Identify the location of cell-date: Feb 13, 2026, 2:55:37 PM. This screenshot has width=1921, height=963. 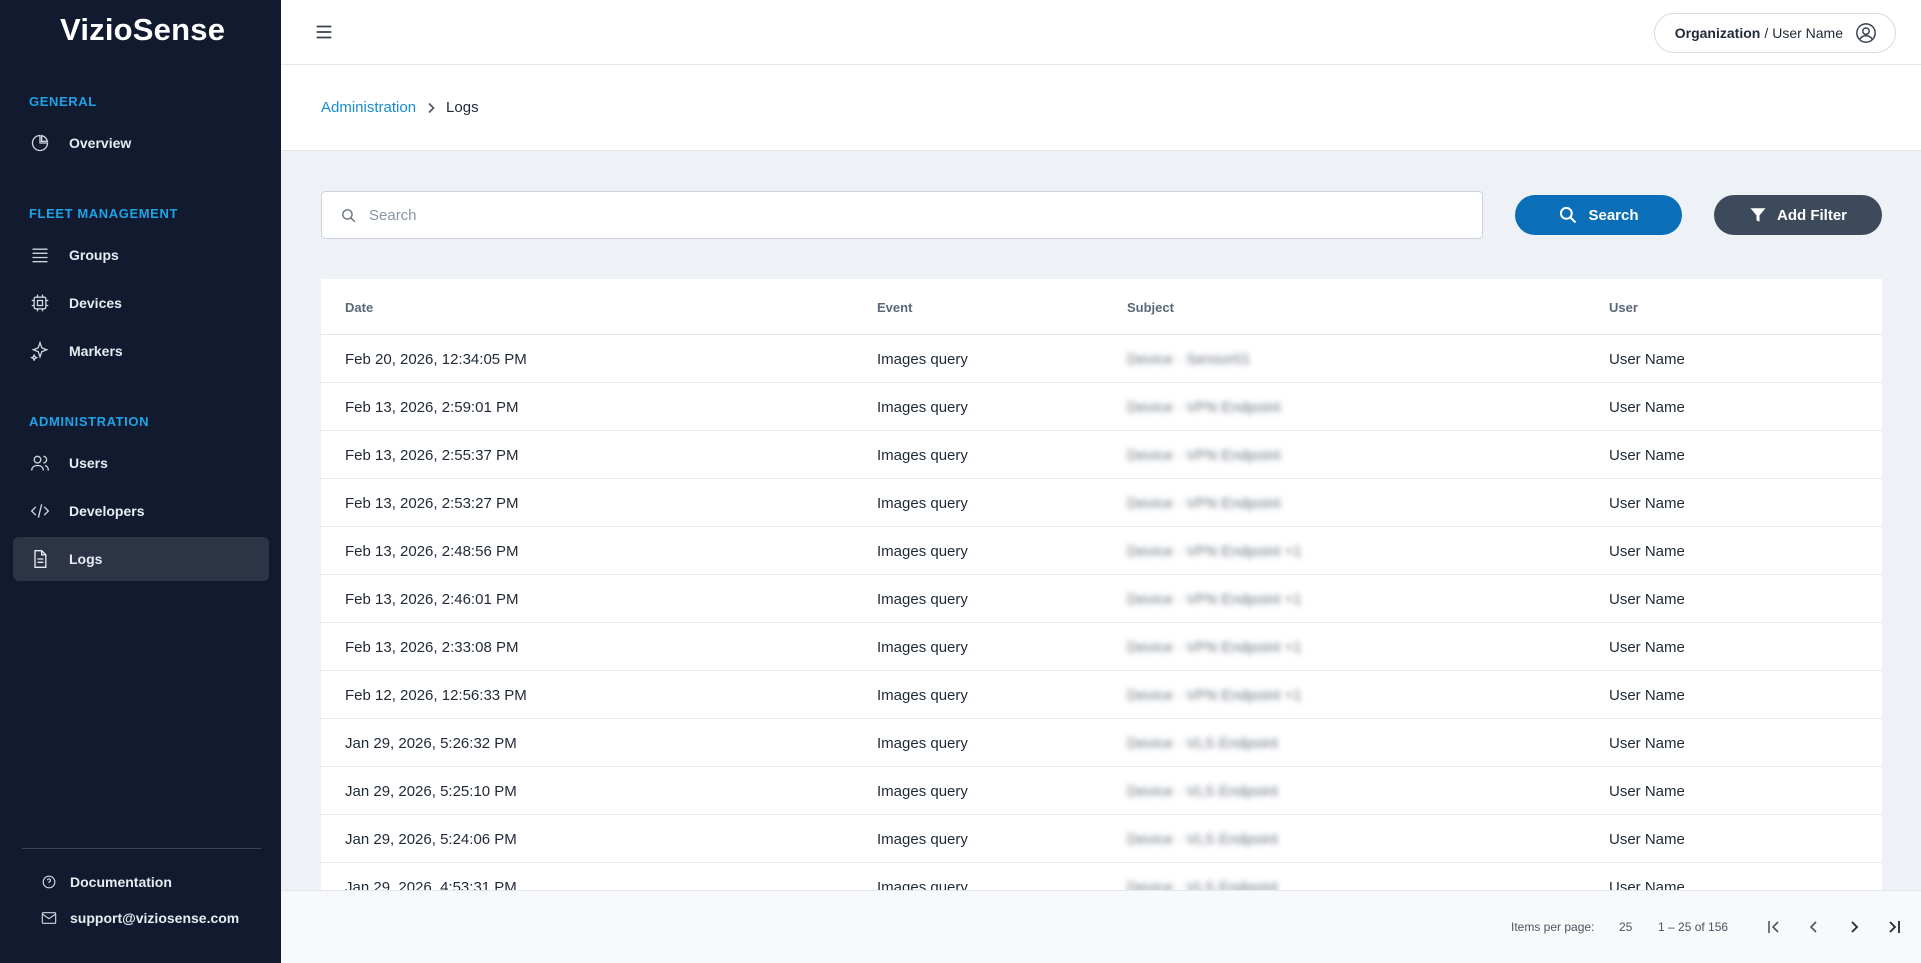
(432, 455).